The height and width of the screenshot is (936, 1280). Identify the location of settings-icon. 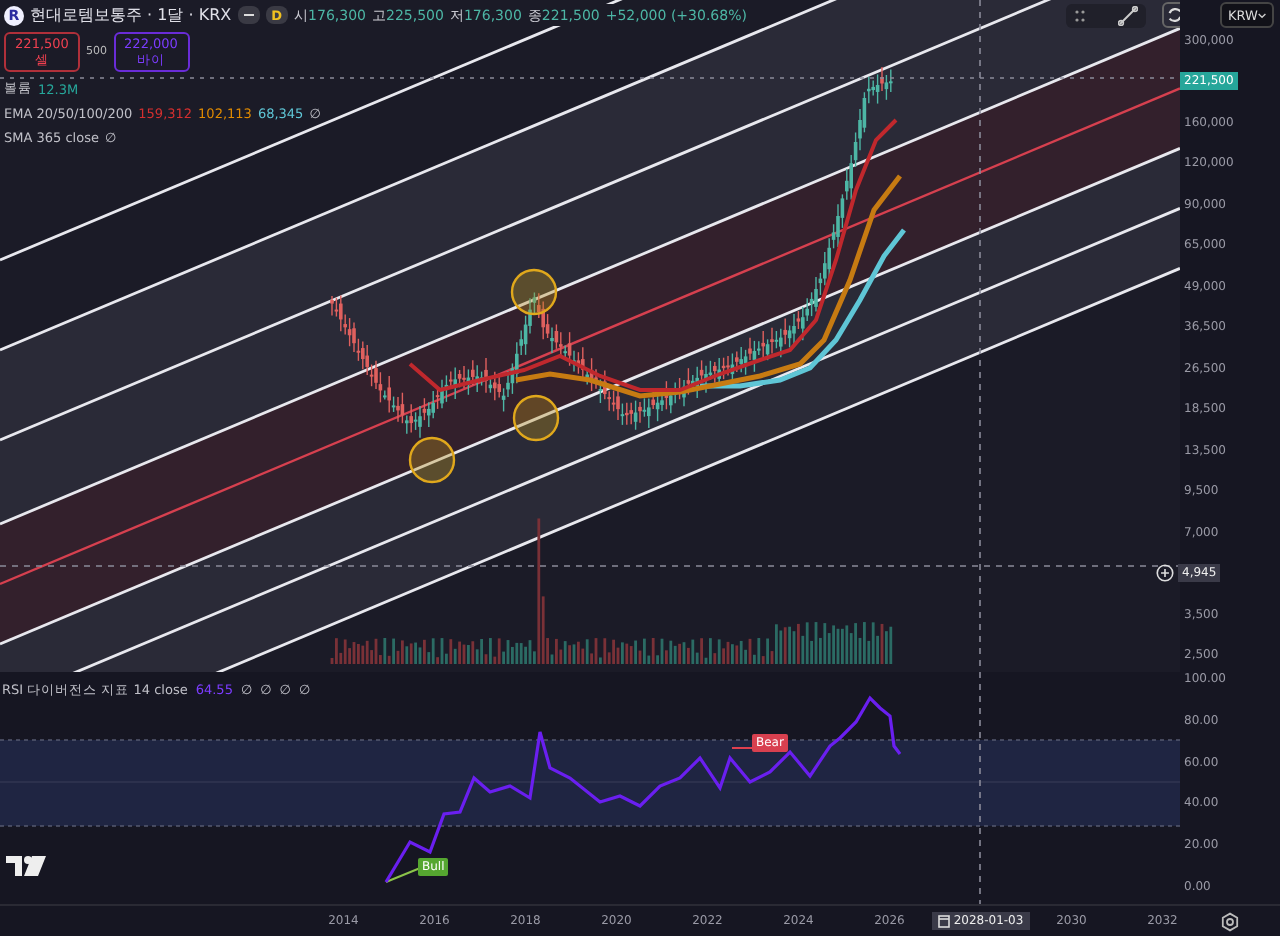
(1230, 921).